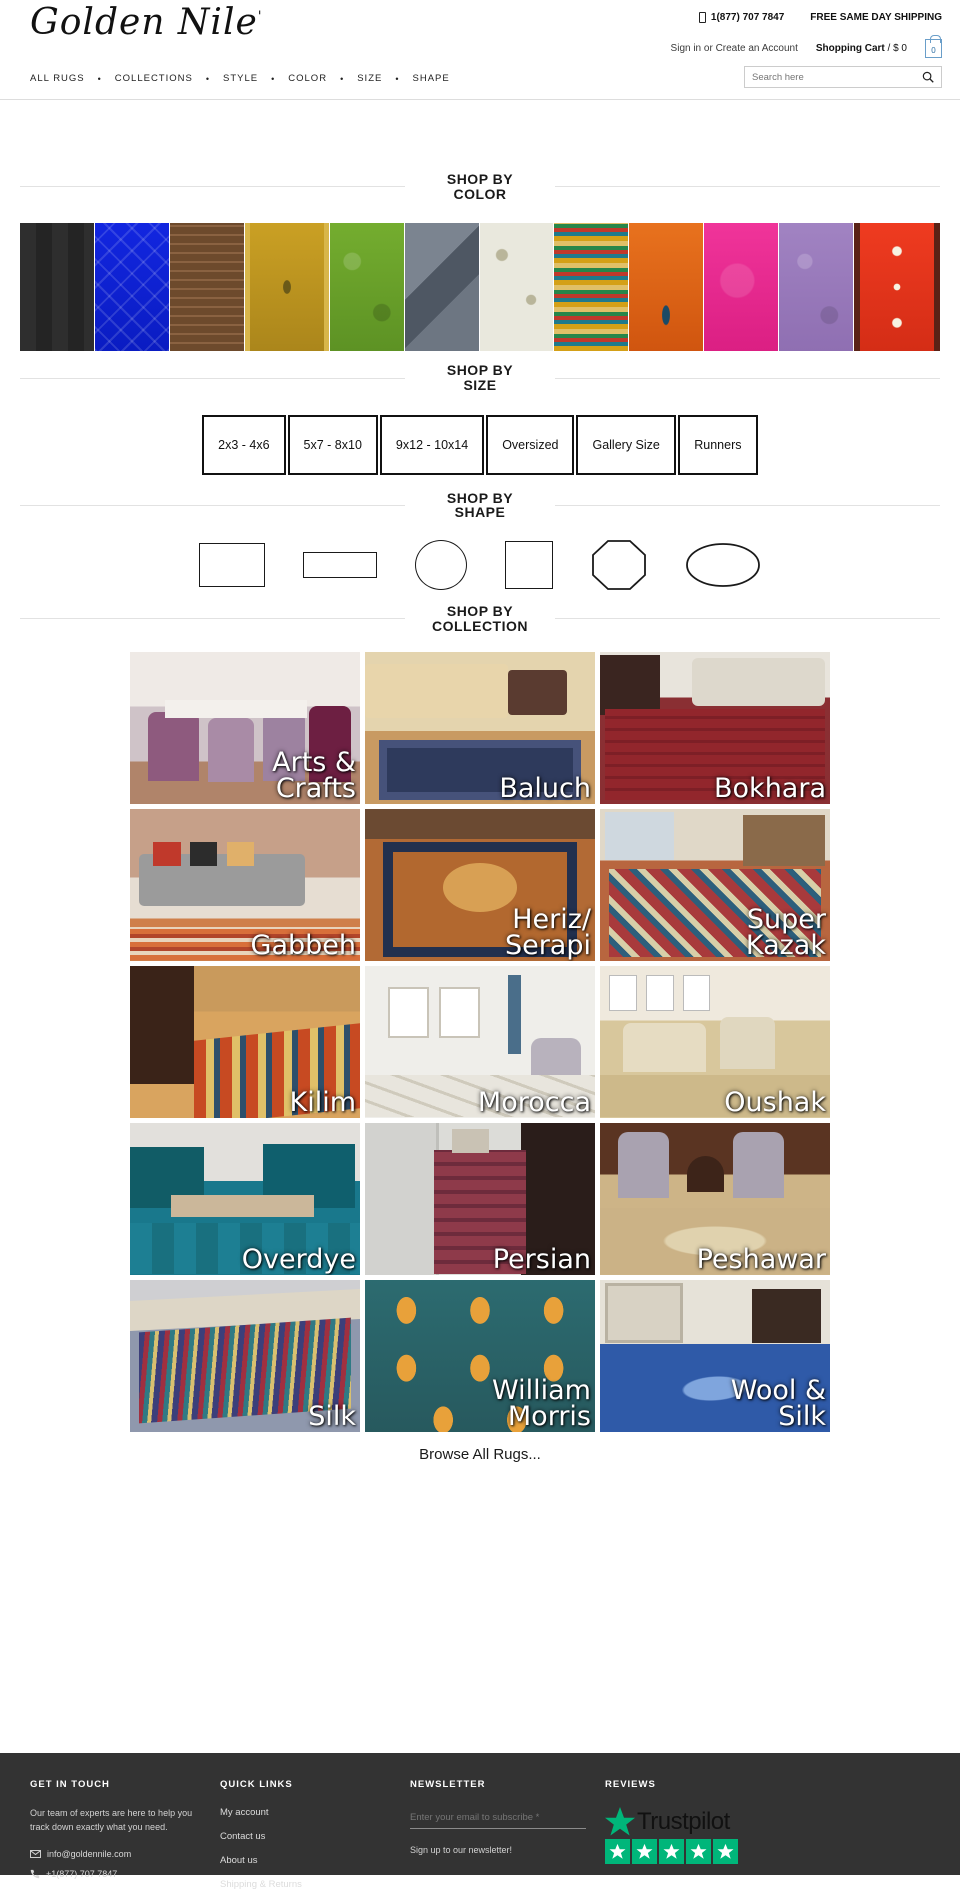 This screenshot has height=1903, width=960. What do you see at coordinates (747, 505) in the screenshot?
I see `title-rule-right` at bounding box center [747, 505].